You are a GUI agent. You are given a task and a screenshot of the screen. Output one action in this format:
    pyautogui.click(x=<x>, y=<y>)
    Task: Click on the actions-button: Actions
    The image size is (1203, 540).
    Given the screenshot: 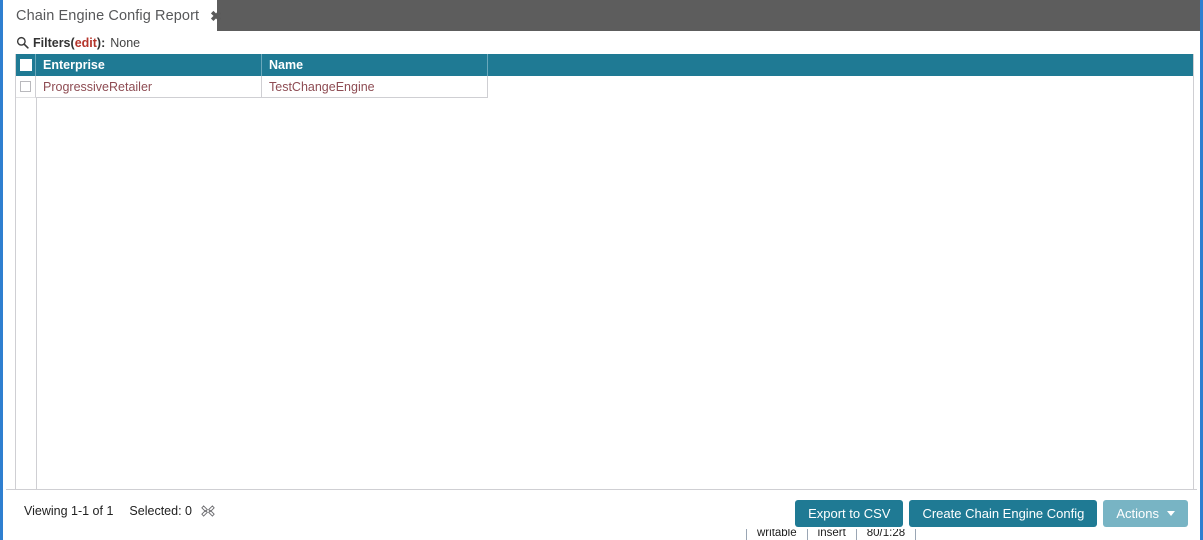 What is the action you would take?
    pyautogui.click(x=1145, y=513)
    